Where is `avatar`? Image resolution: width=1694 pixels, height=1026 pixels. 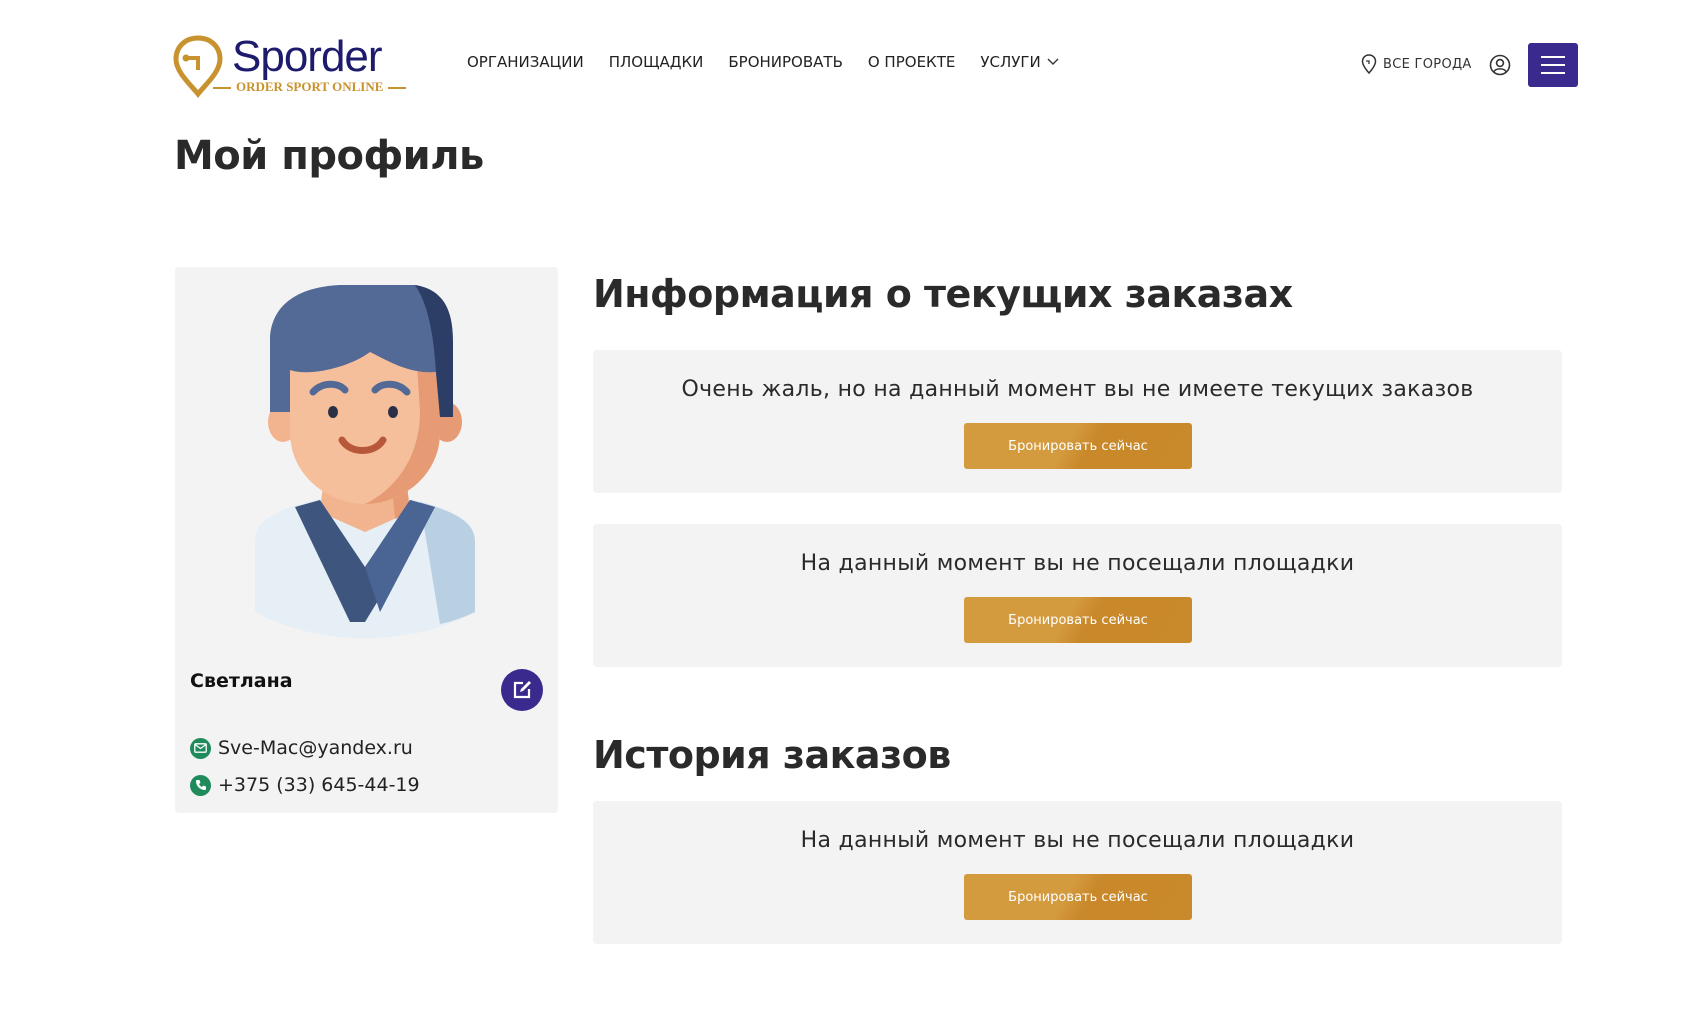
avatar is located at coordinates (365, 462).